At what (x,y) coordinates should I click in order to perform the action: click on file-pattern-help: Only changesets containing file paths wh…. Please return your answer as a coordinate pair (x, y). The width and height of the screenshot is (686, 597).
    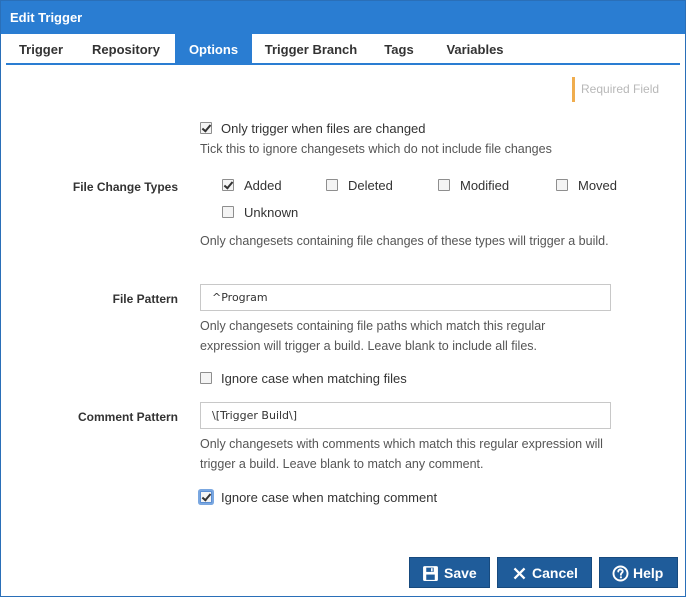
    Looking at the image, I should click on (373, 336).